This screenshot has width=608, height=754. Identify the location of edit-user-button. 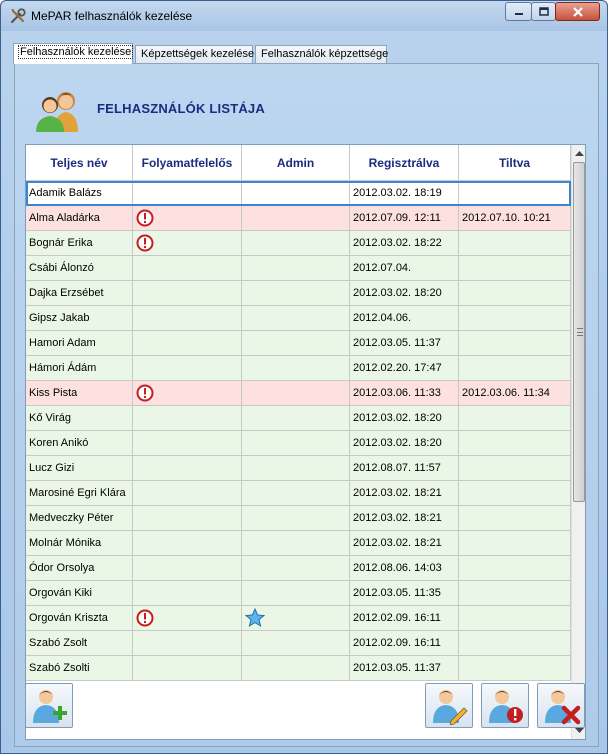
(449, 705).